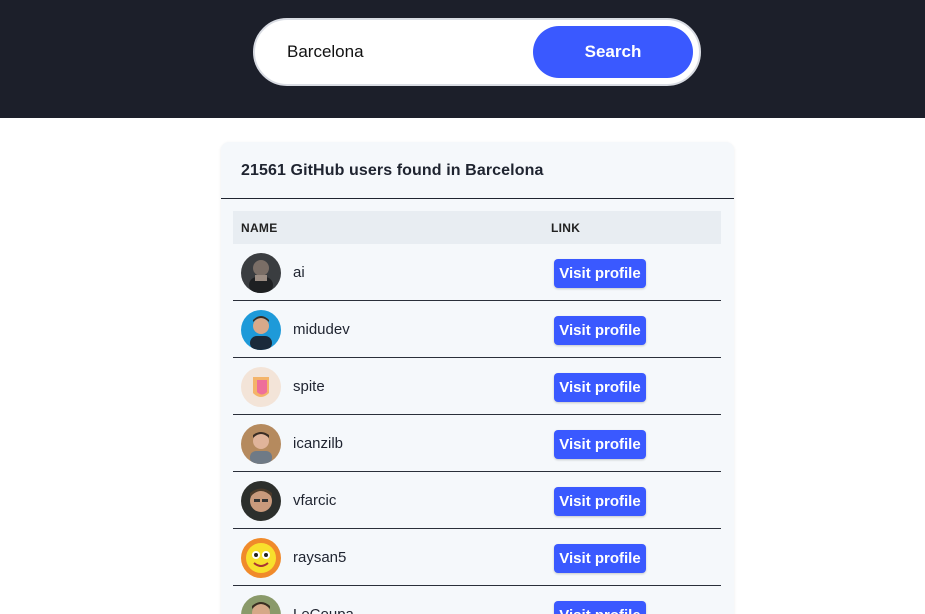  Describe the element at coordinates (477, 329) in the screenshot. I see `table-row: midudev Visit profile` at that location.